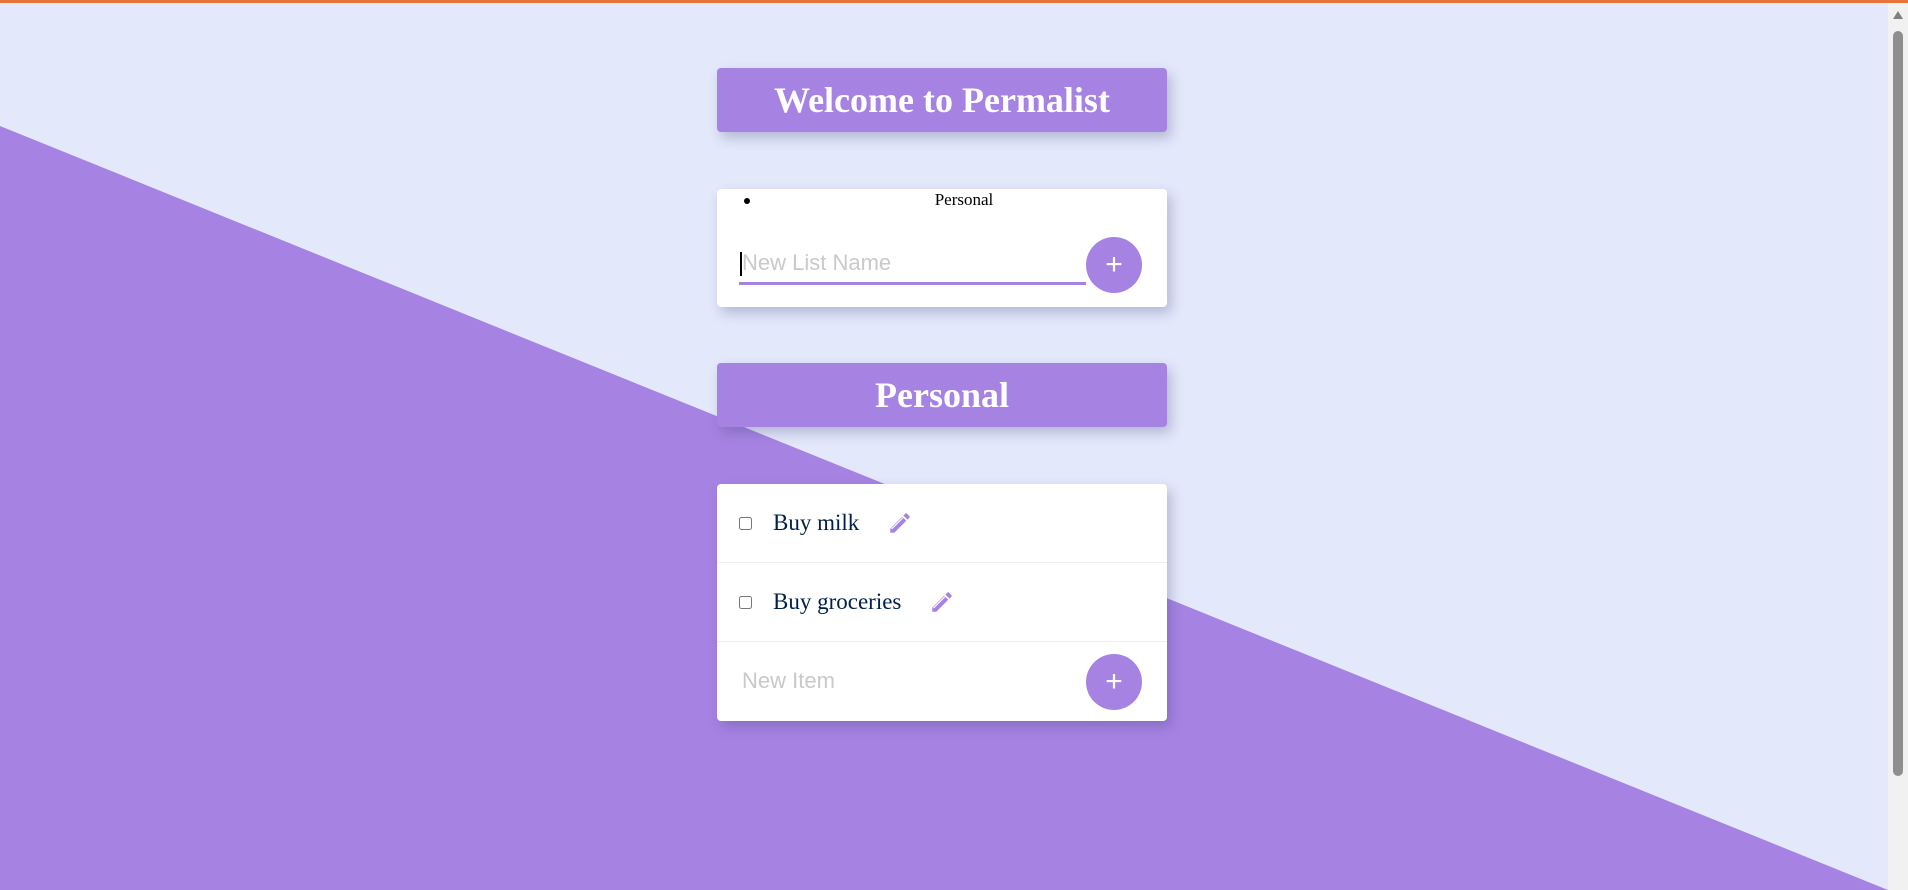  I want to click on lists-panel: Personal +, so click(942, 248).